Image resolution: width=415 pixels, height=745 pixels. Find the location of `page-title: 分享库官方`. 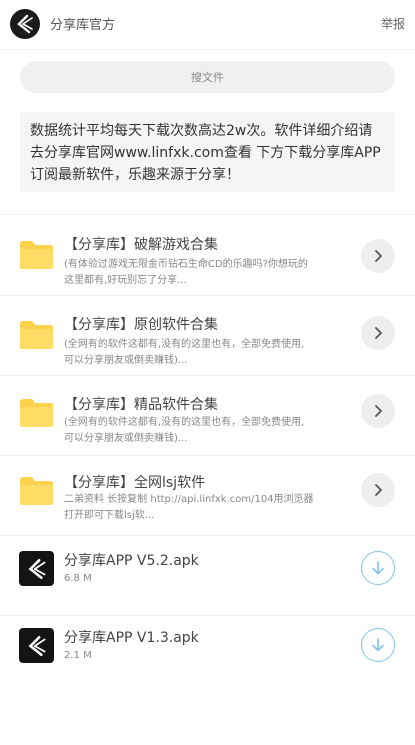

page-title: 分享库官方 is located at coordinates (83, 25).